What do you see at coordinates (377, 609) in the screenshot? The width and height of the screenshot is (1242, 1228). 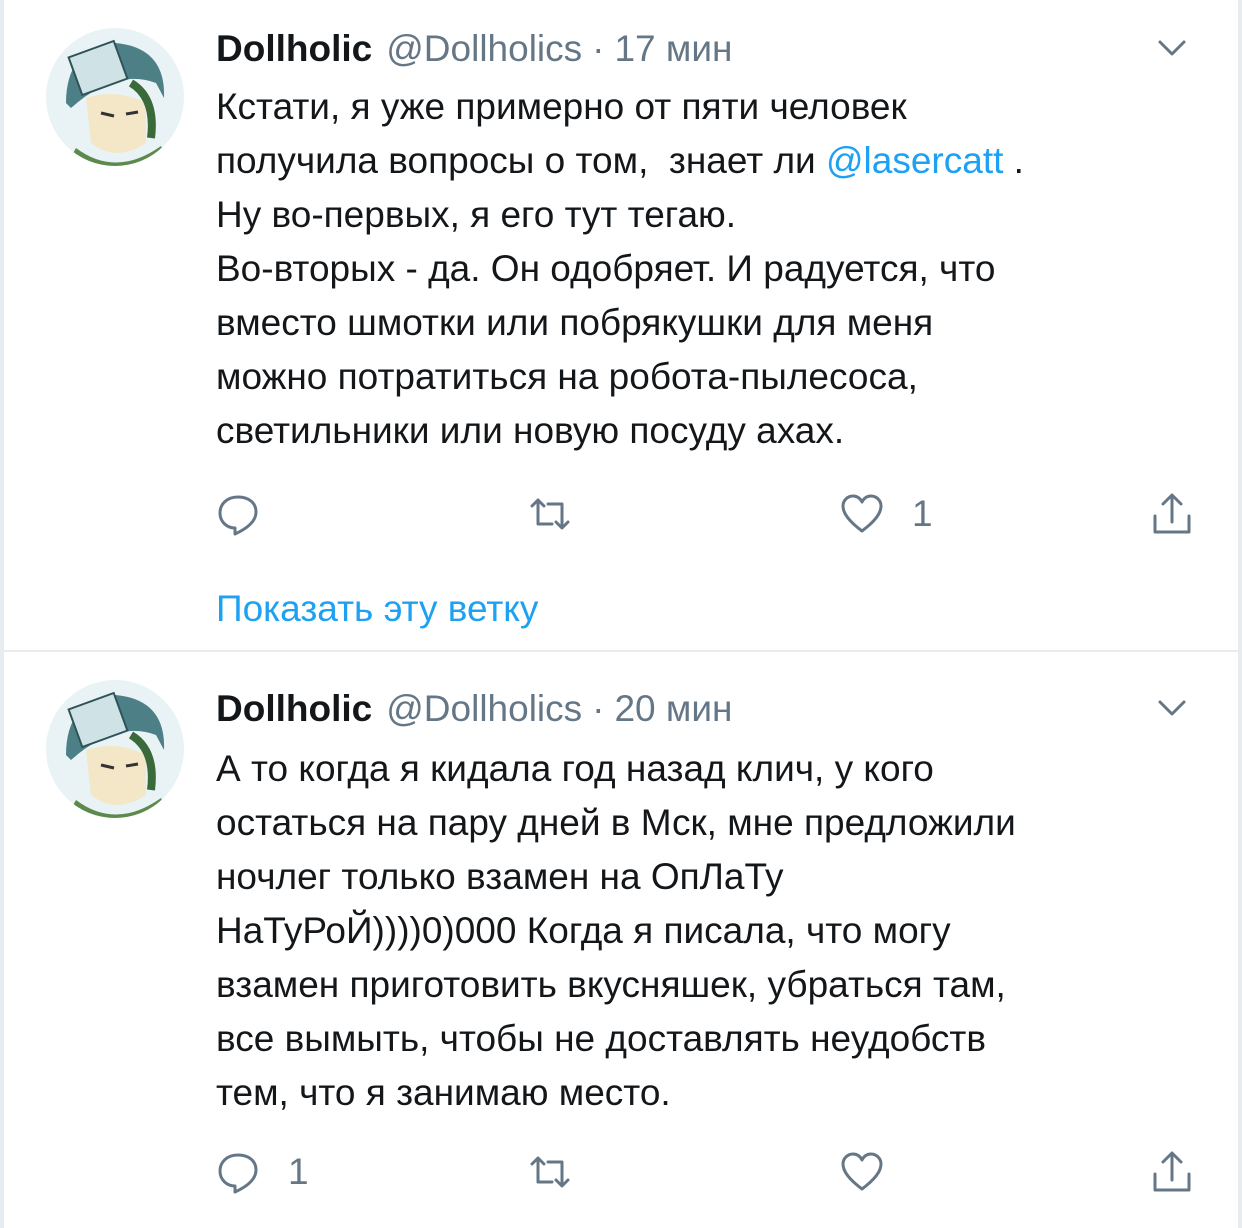 I see `show-thread-link: Показать эту ветку` at bounding box center [377, 609].